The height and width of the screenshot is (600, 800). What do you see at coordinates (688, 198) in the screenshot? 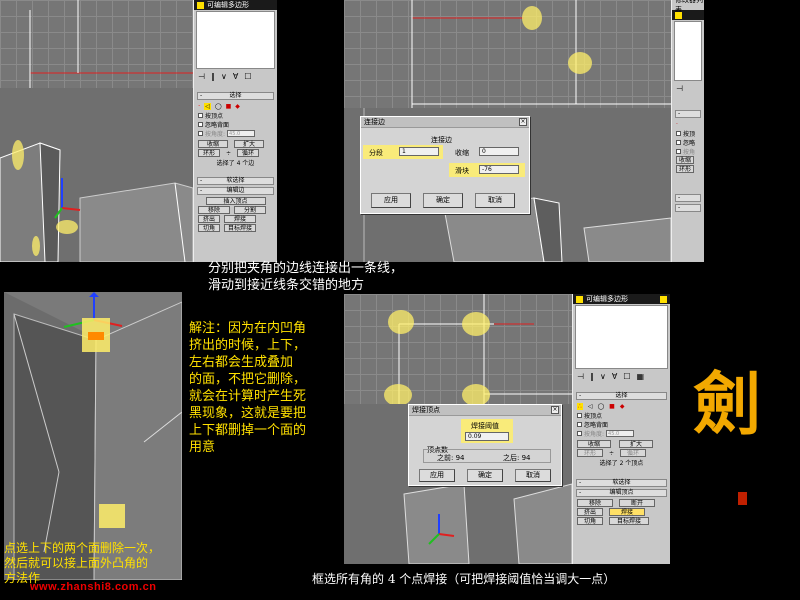
I see `soft-selection-rollout` at bounding box center [688, 198].